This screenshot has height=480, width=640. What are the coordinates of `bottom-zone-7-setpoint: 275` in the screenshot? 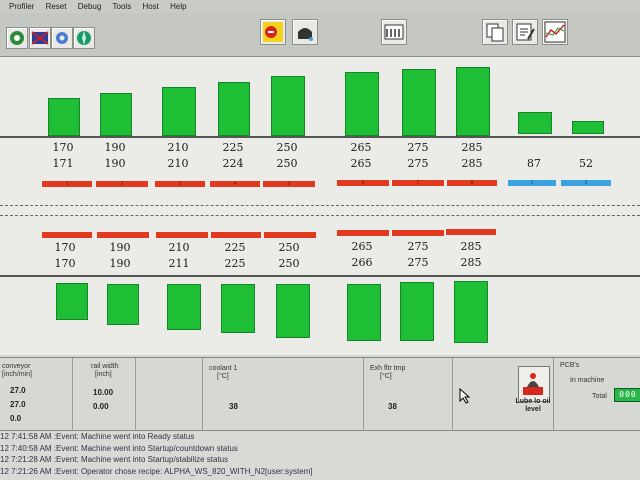 It's located at (418, 246).